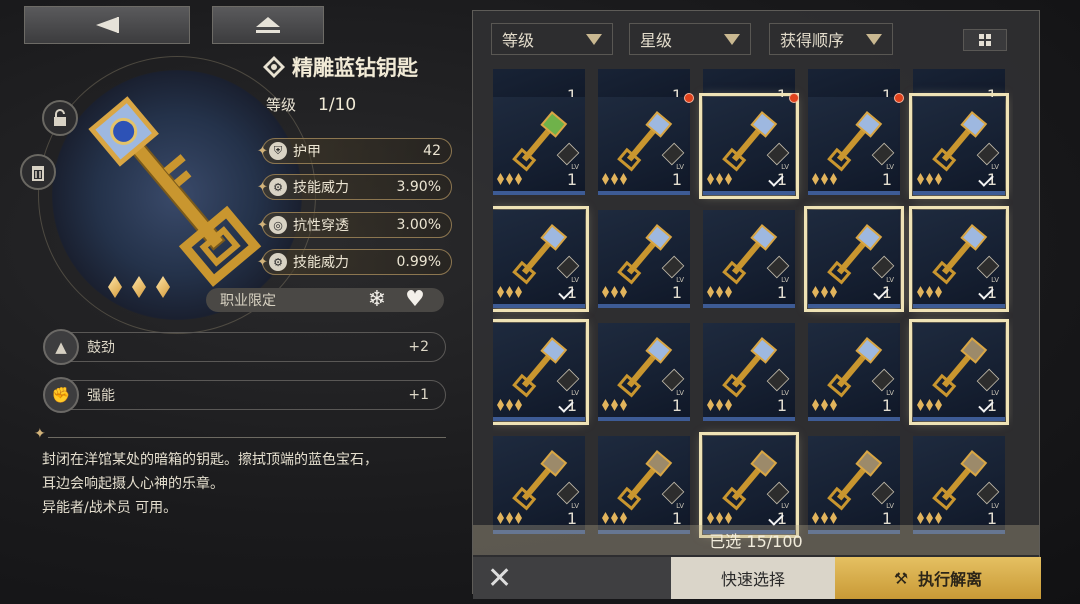 This screenshot has width=1080, height=604. I want to click on lock-button, so click(60, 118).